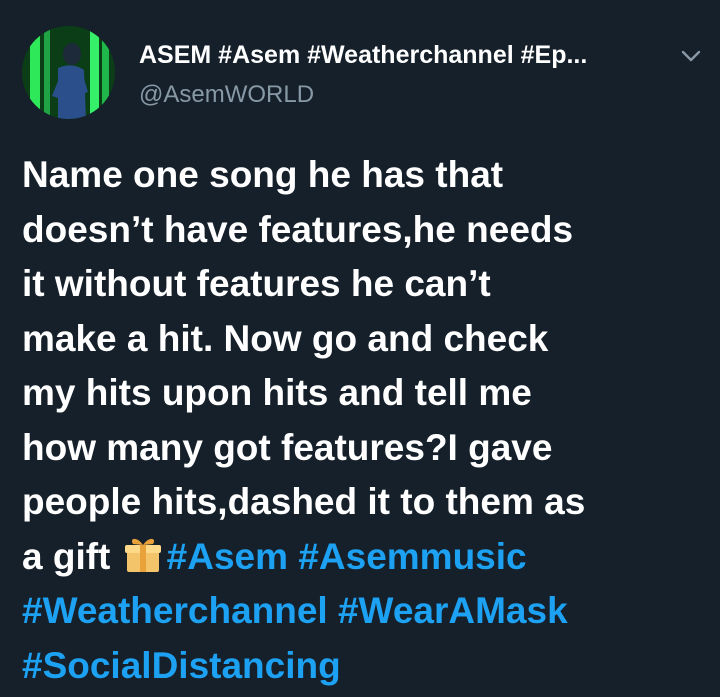 This screenshot has height=697, width=720. What do you see at coordinates (277, 392) in the screenshot?
I see `tweet-text-line: my hits upon hits and tell me` at bounding box center [277, 392].